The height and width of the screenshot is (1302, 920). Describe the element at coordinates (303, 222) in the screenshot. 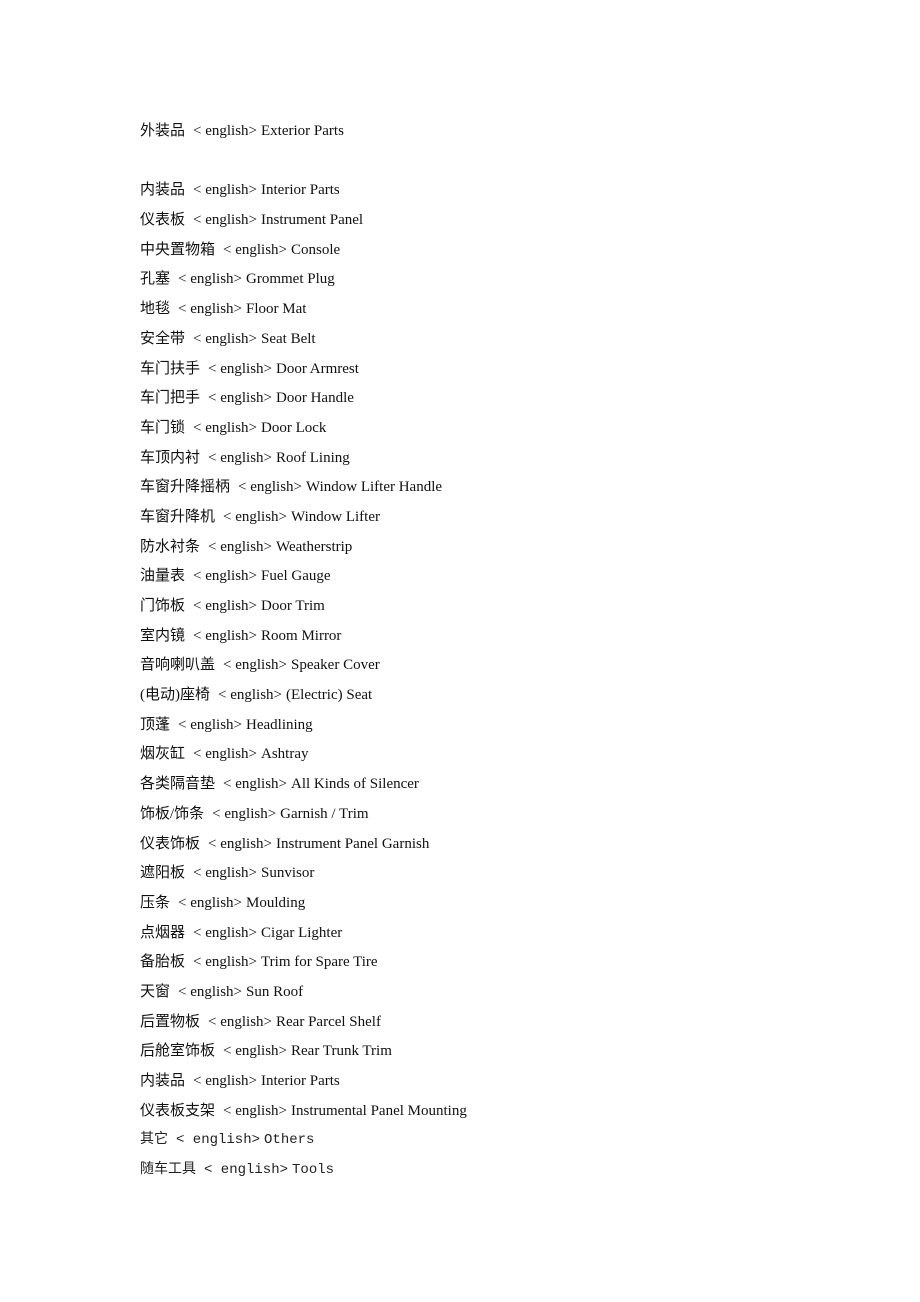

I see `glossary-entry: 仪表板 < english> Instrument Panel` at that location.